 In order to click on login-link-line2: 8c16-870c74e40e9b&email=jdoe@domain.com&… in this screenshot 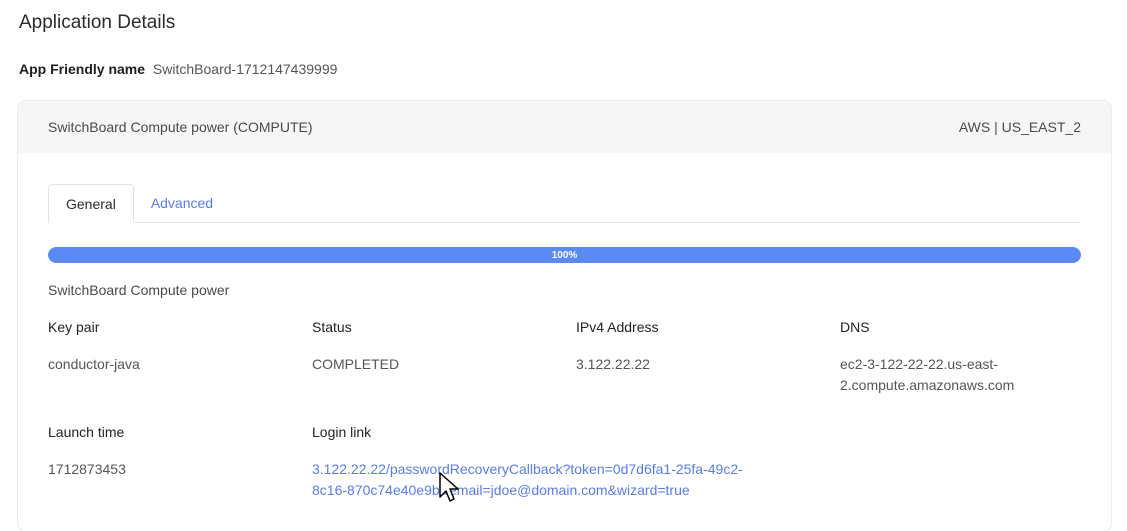, I will do `click(527, 490)`.